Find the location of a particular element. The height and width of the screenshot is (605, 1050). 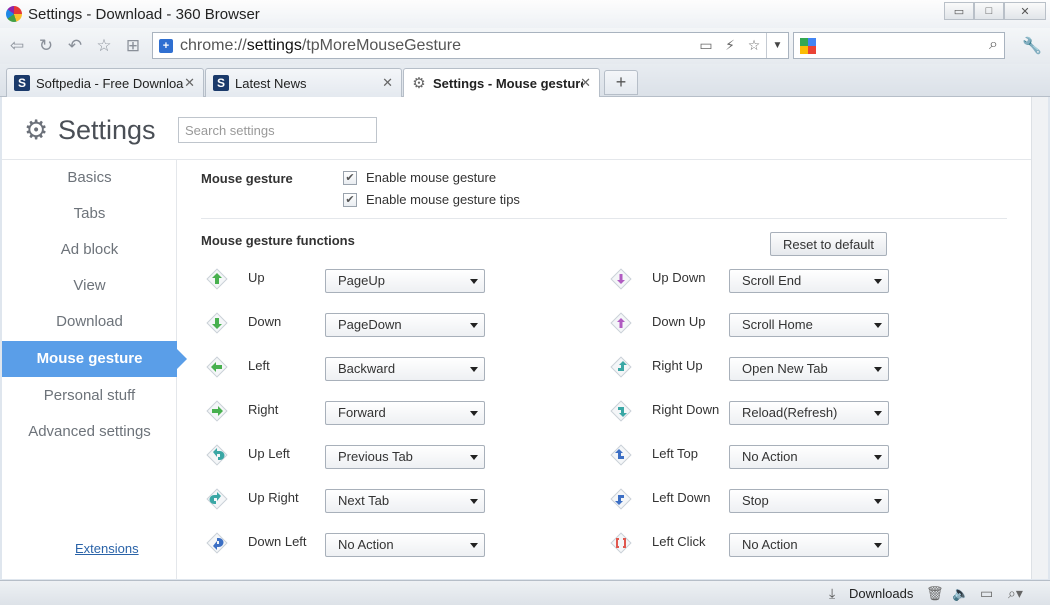

enable-gesture-tips-checkbox: ✔ is located at coordinates (350, 199).